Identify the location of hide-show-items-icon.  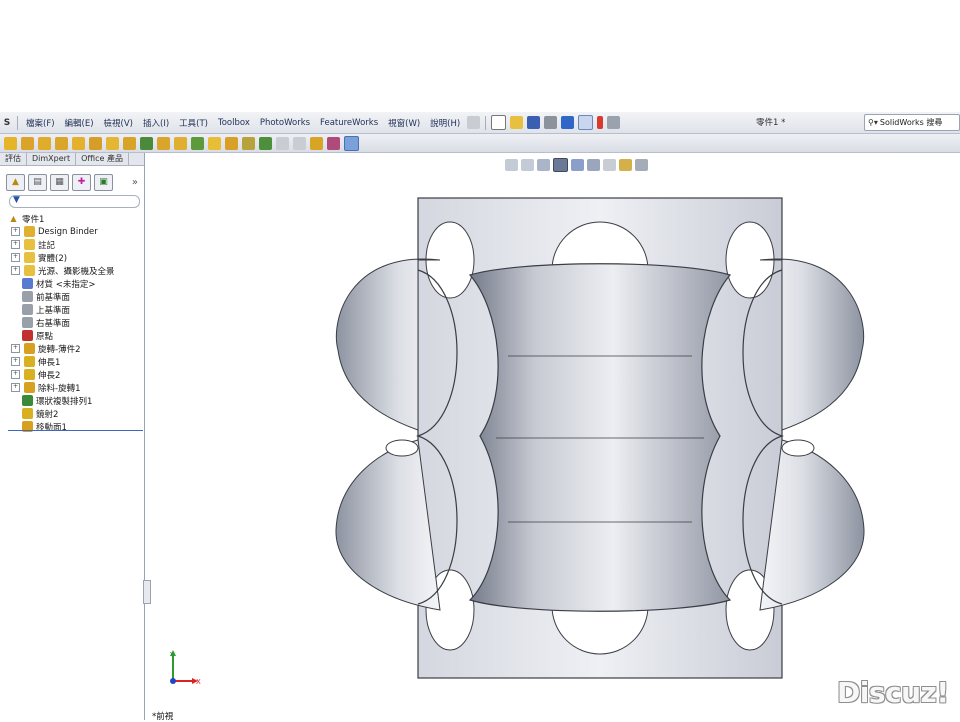
(609, 164).